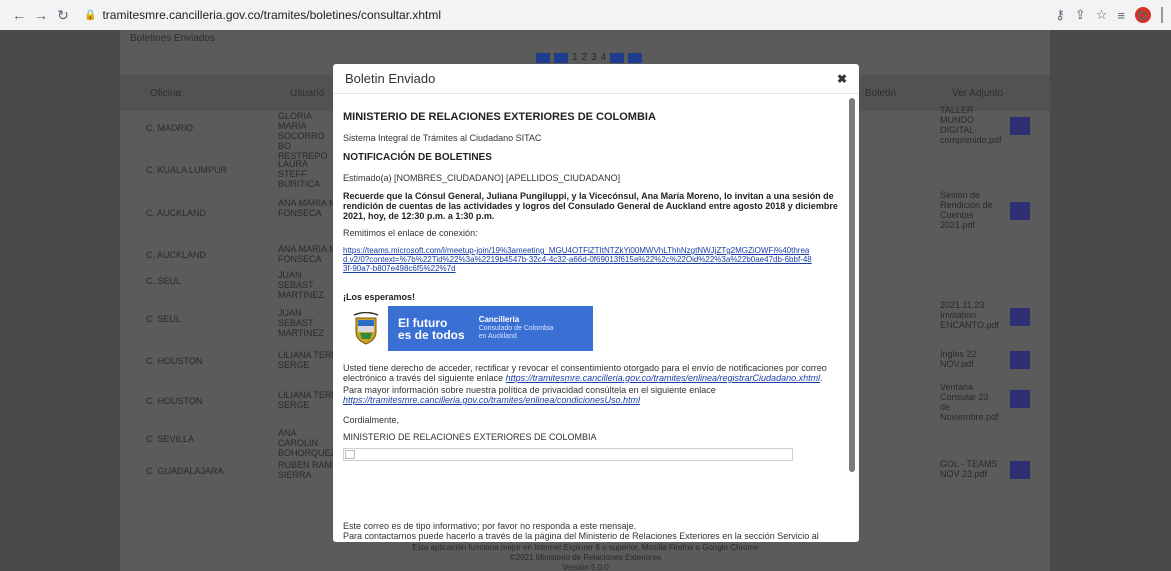  I want to click on user-cell: GLORIA MARÍA SOCORRO BO RESTREPO, so click(303, 136).